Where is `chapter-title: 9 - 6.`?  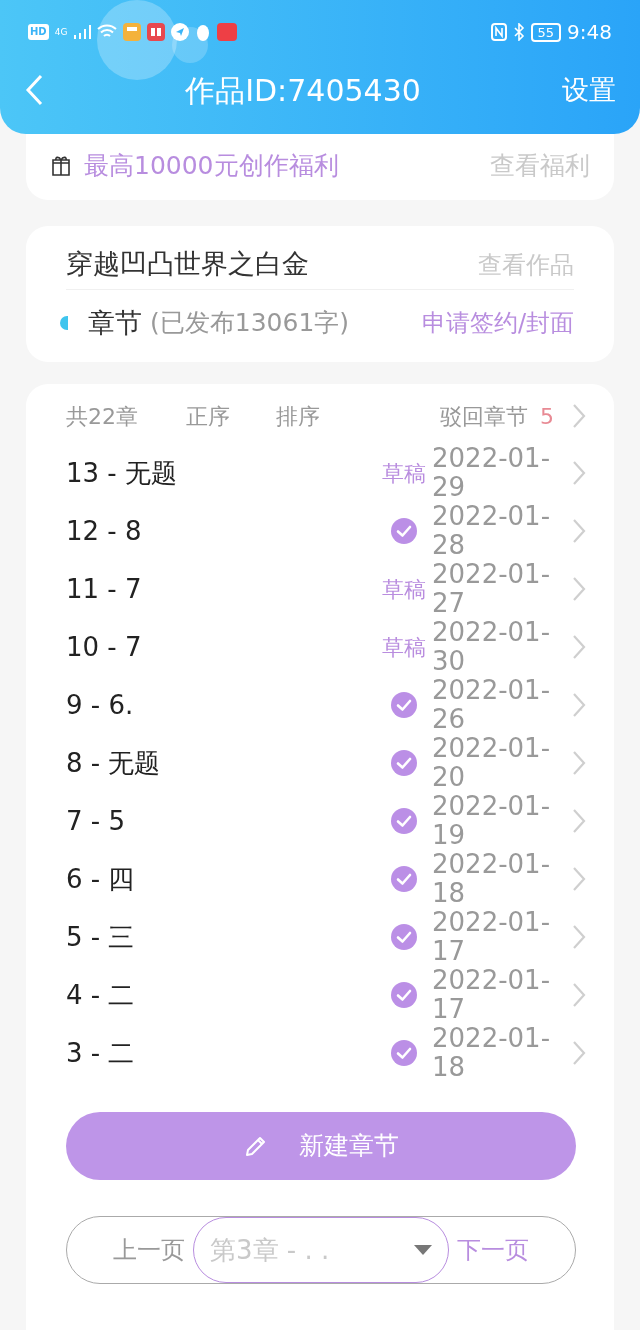
chapter-title: 9 - 6. is located at coordinates (100, 705).